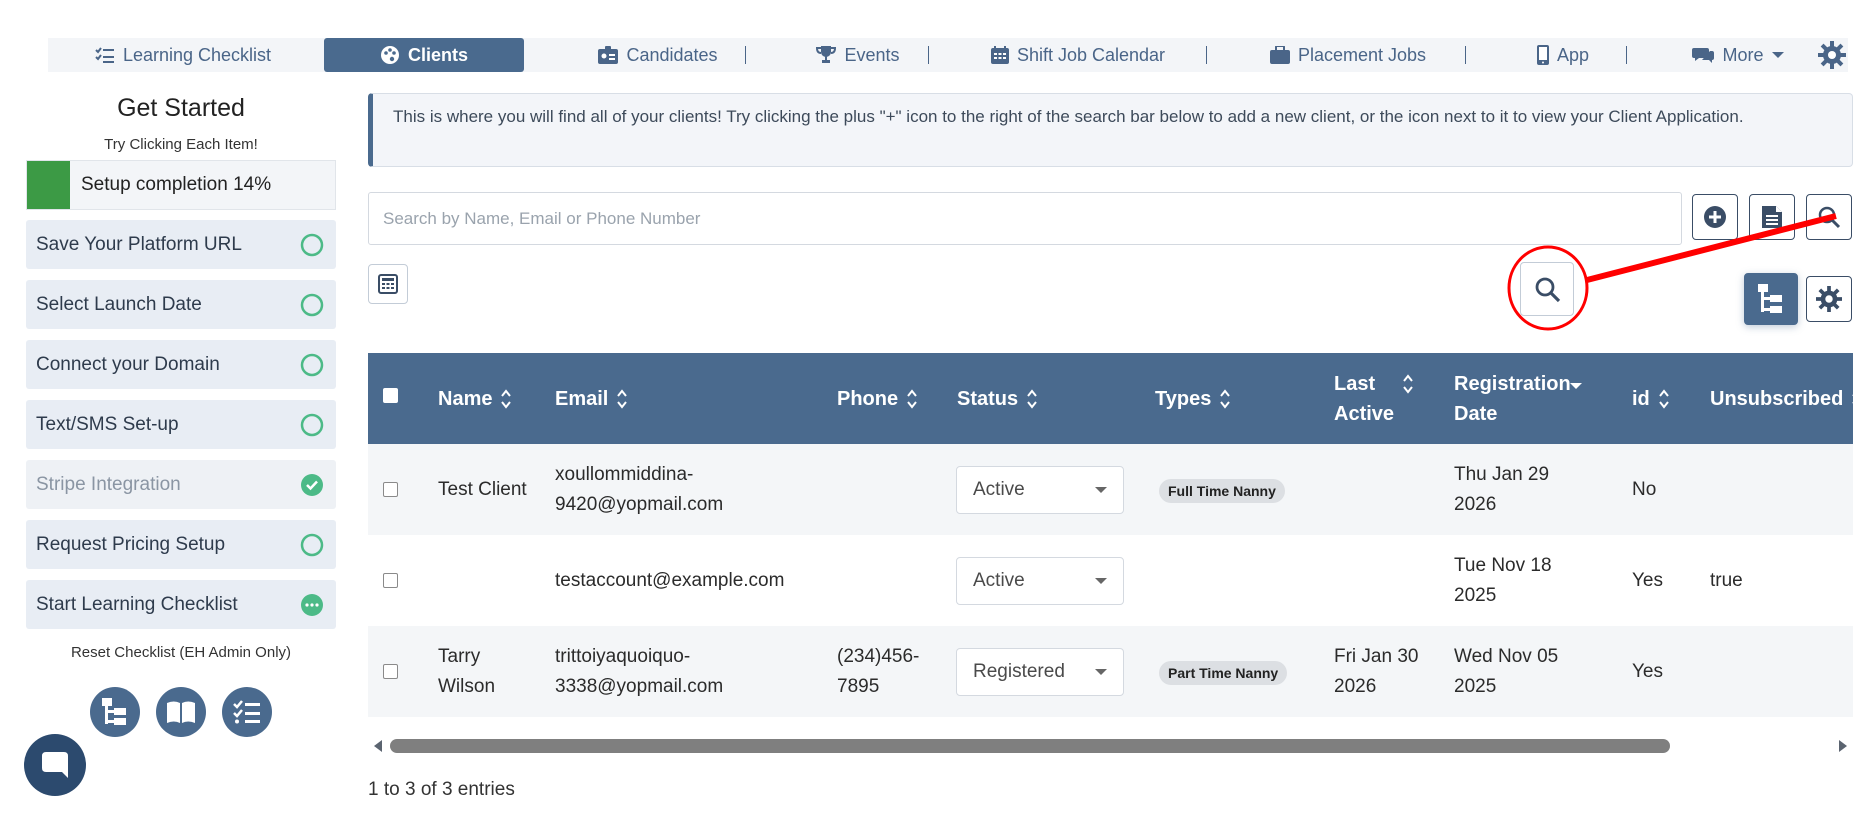 This screenshot has width=1860, height=813. What do you see at coordinates (181, 652) in the screenshot?
I see `reset-checklist-link: Reset Checklist (EH Admin Only)` at bounding box center [181, 652].